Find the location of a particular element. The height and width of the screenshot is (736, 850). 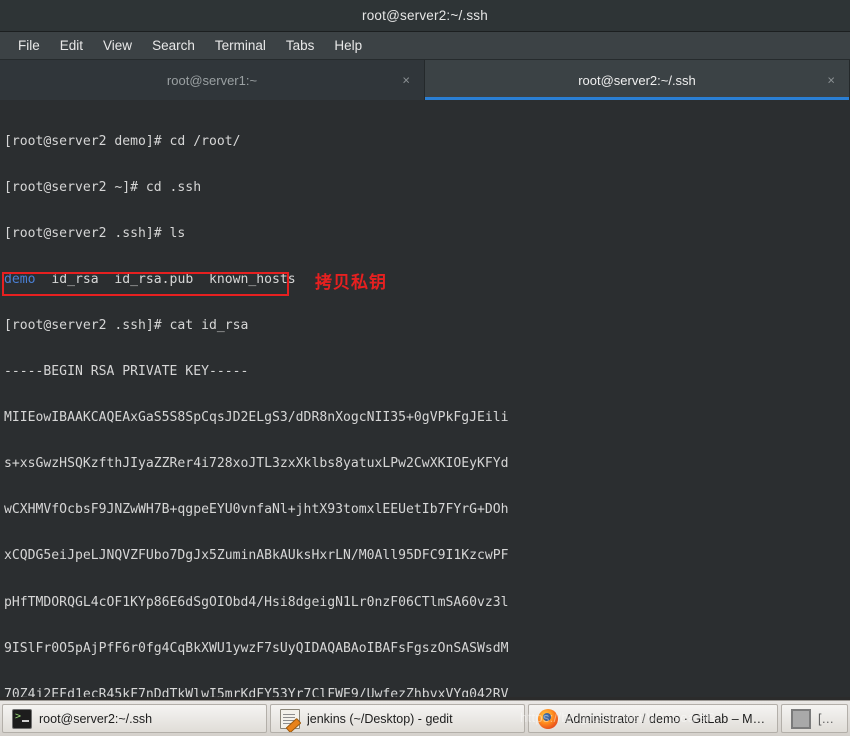

window-title: root@server2:~/.ssh is located at coordinates (425, 15).